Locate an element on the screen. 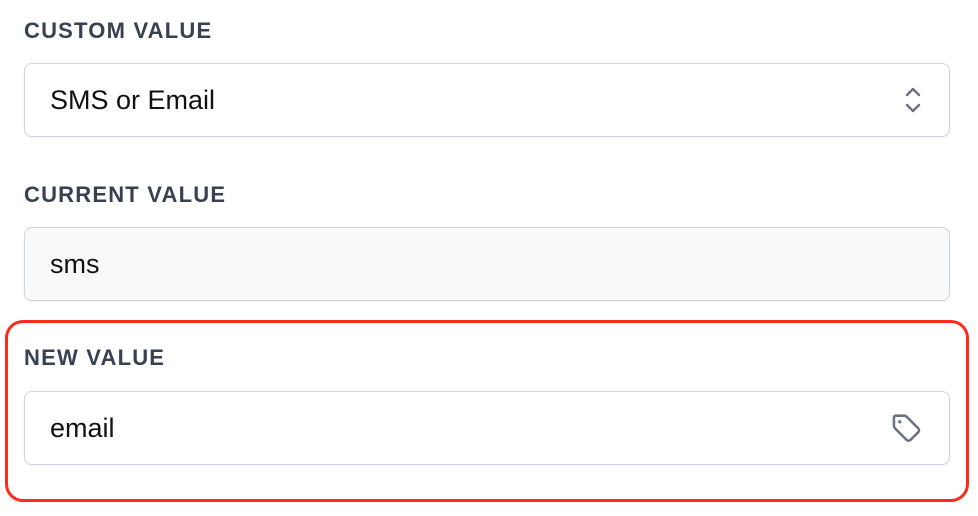  chevron-up-down-icon is located at coordinates (913, 100).